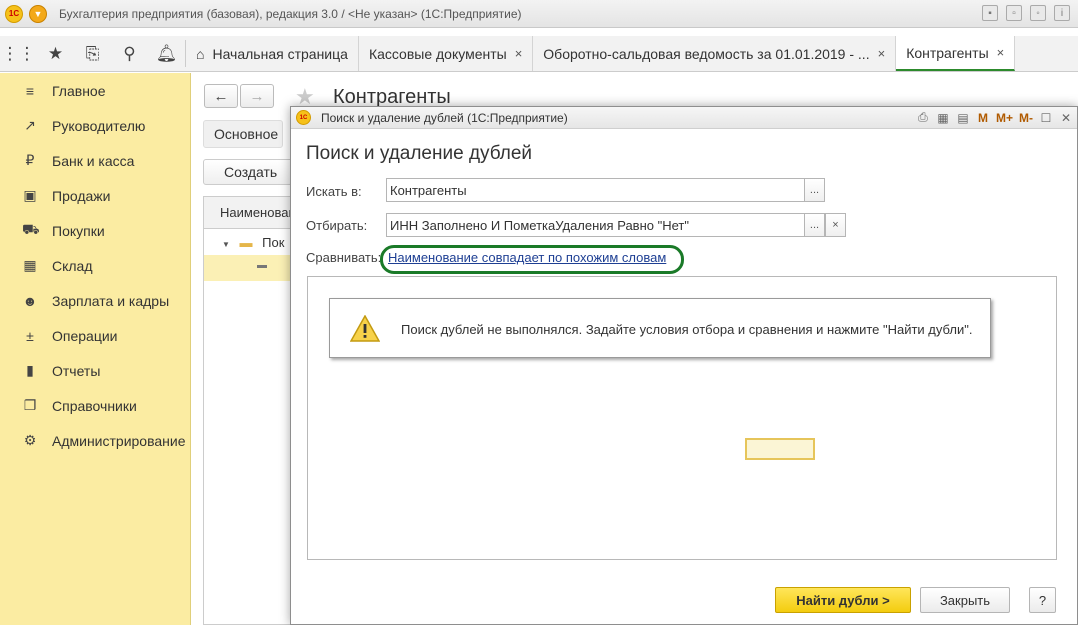 The image size is (1078, 625). Describe the element at coordinates (248, 172) in the screenshot. I see `create-button: Создать` at that location.